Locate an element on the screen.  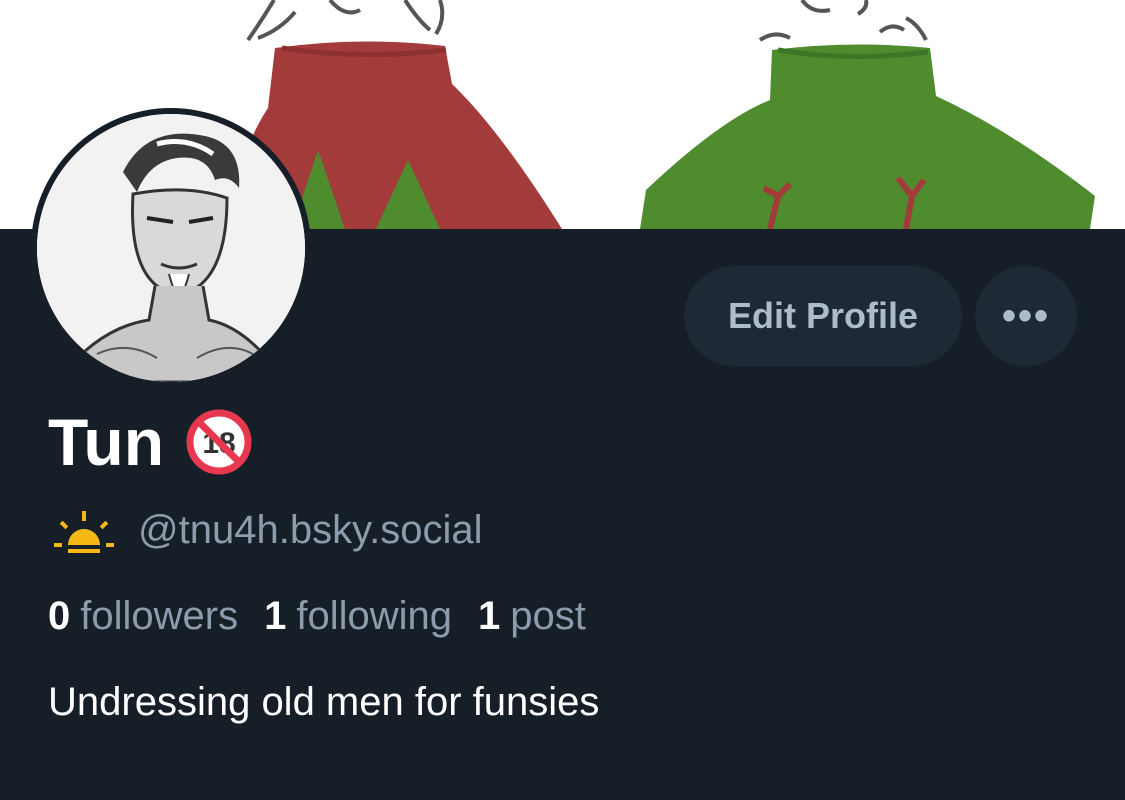
profile-bio: Undressing old men for funsies is located at coordinates (324, 702).